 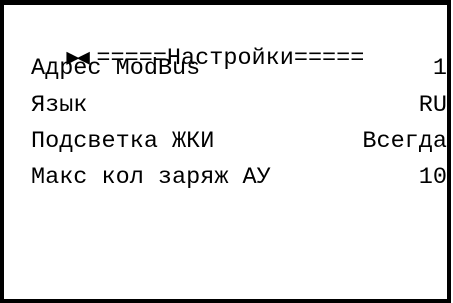 I want to click on setting-row-lcd-backlight: Подсветка ЖКИ Всегда, so click(x=239, y=142).